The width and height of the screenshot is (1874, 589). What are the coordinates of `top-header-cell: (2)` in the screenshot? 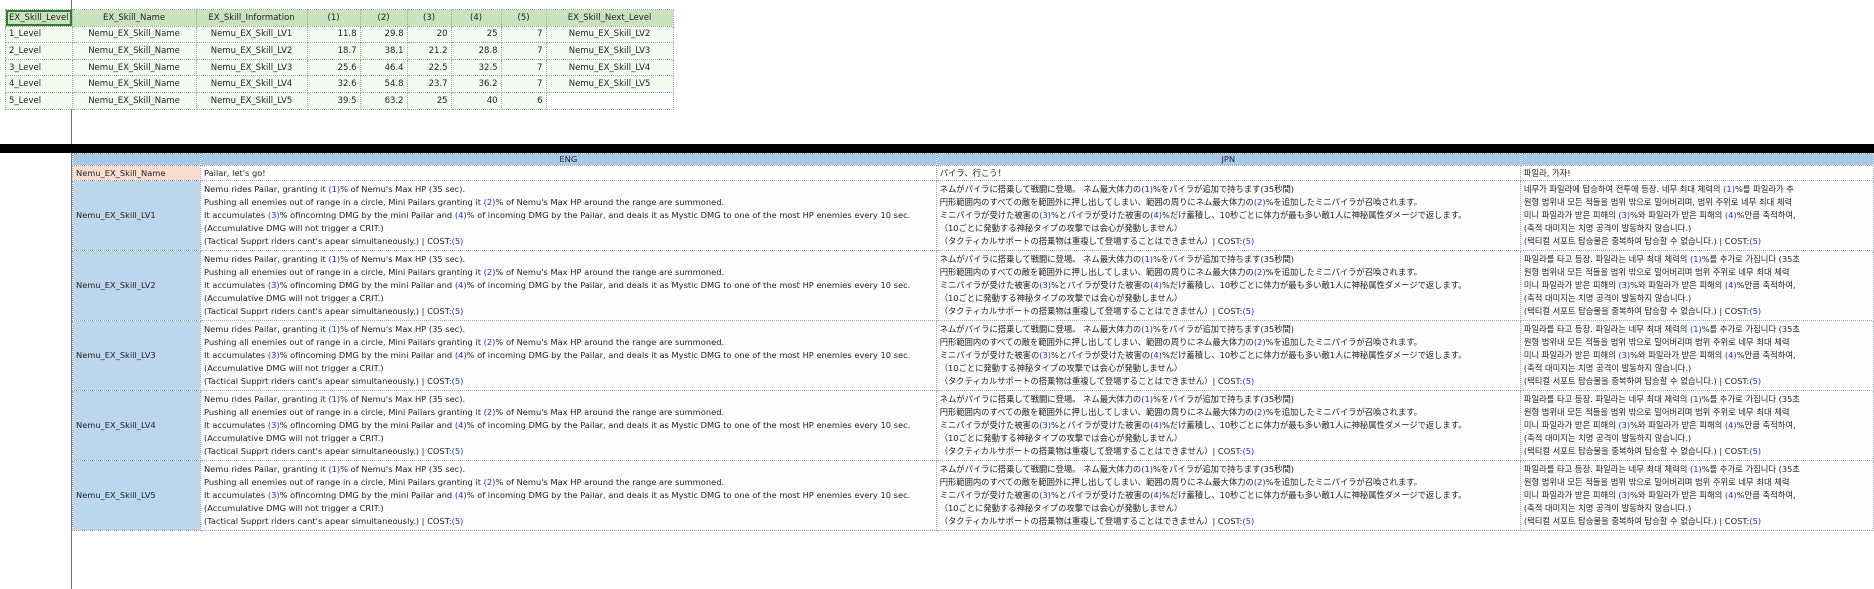 It's located at (383, 18).